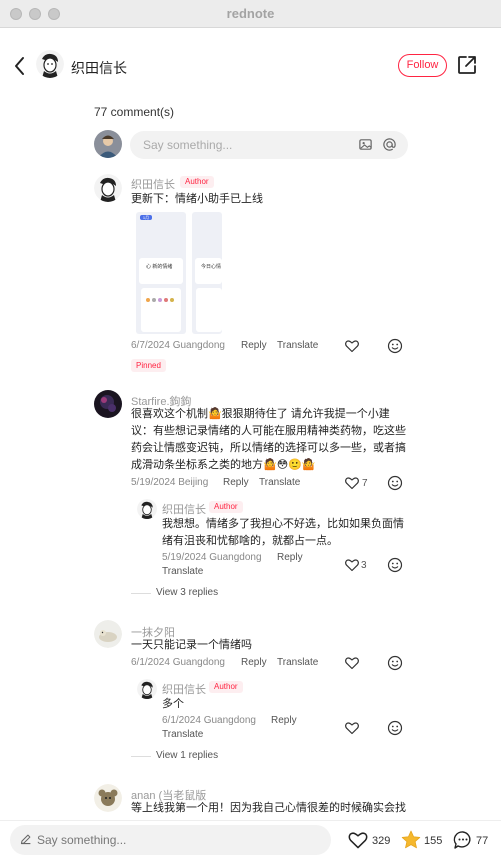  Describe the element at coordinates (422, 65) in the screenshot. I see `follow-button: Follow` at that location.